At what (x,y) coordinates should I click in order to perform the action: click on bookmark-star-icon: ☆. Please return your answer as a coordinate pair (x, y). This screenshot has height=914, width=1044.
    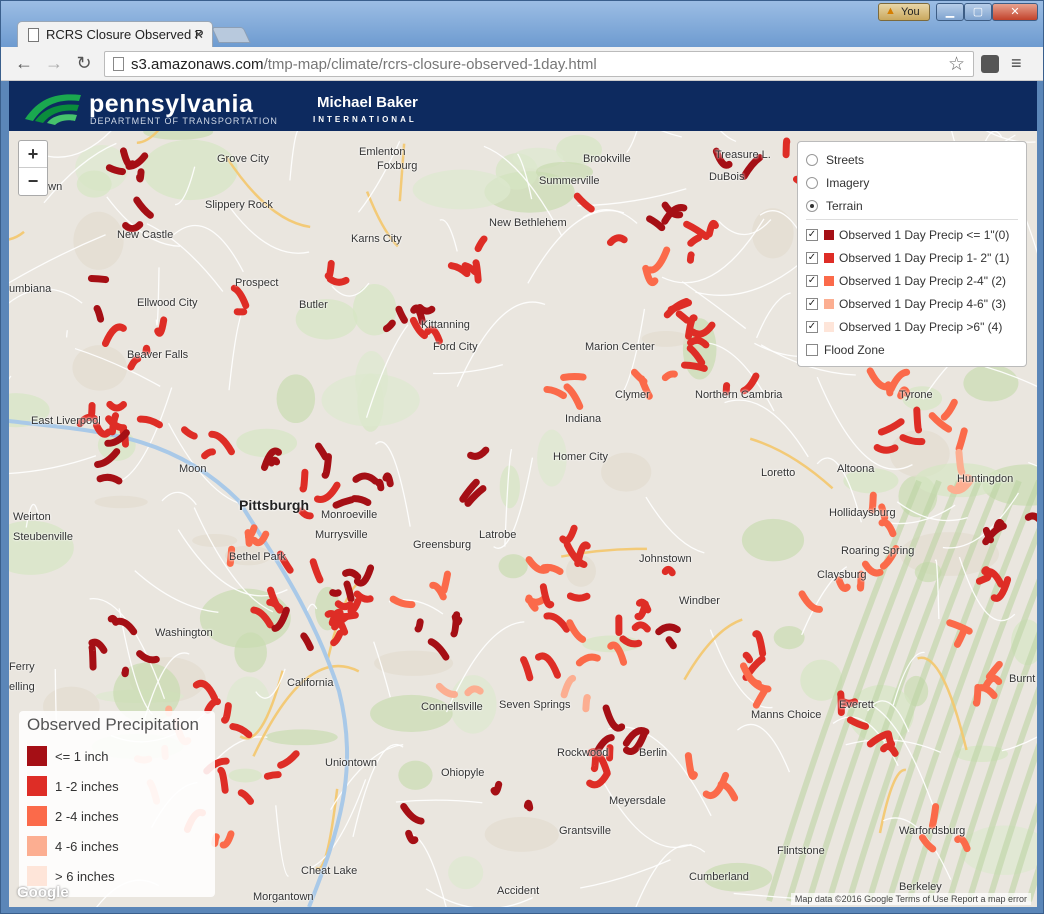
    Looking at the image, I should click on (956, 64).